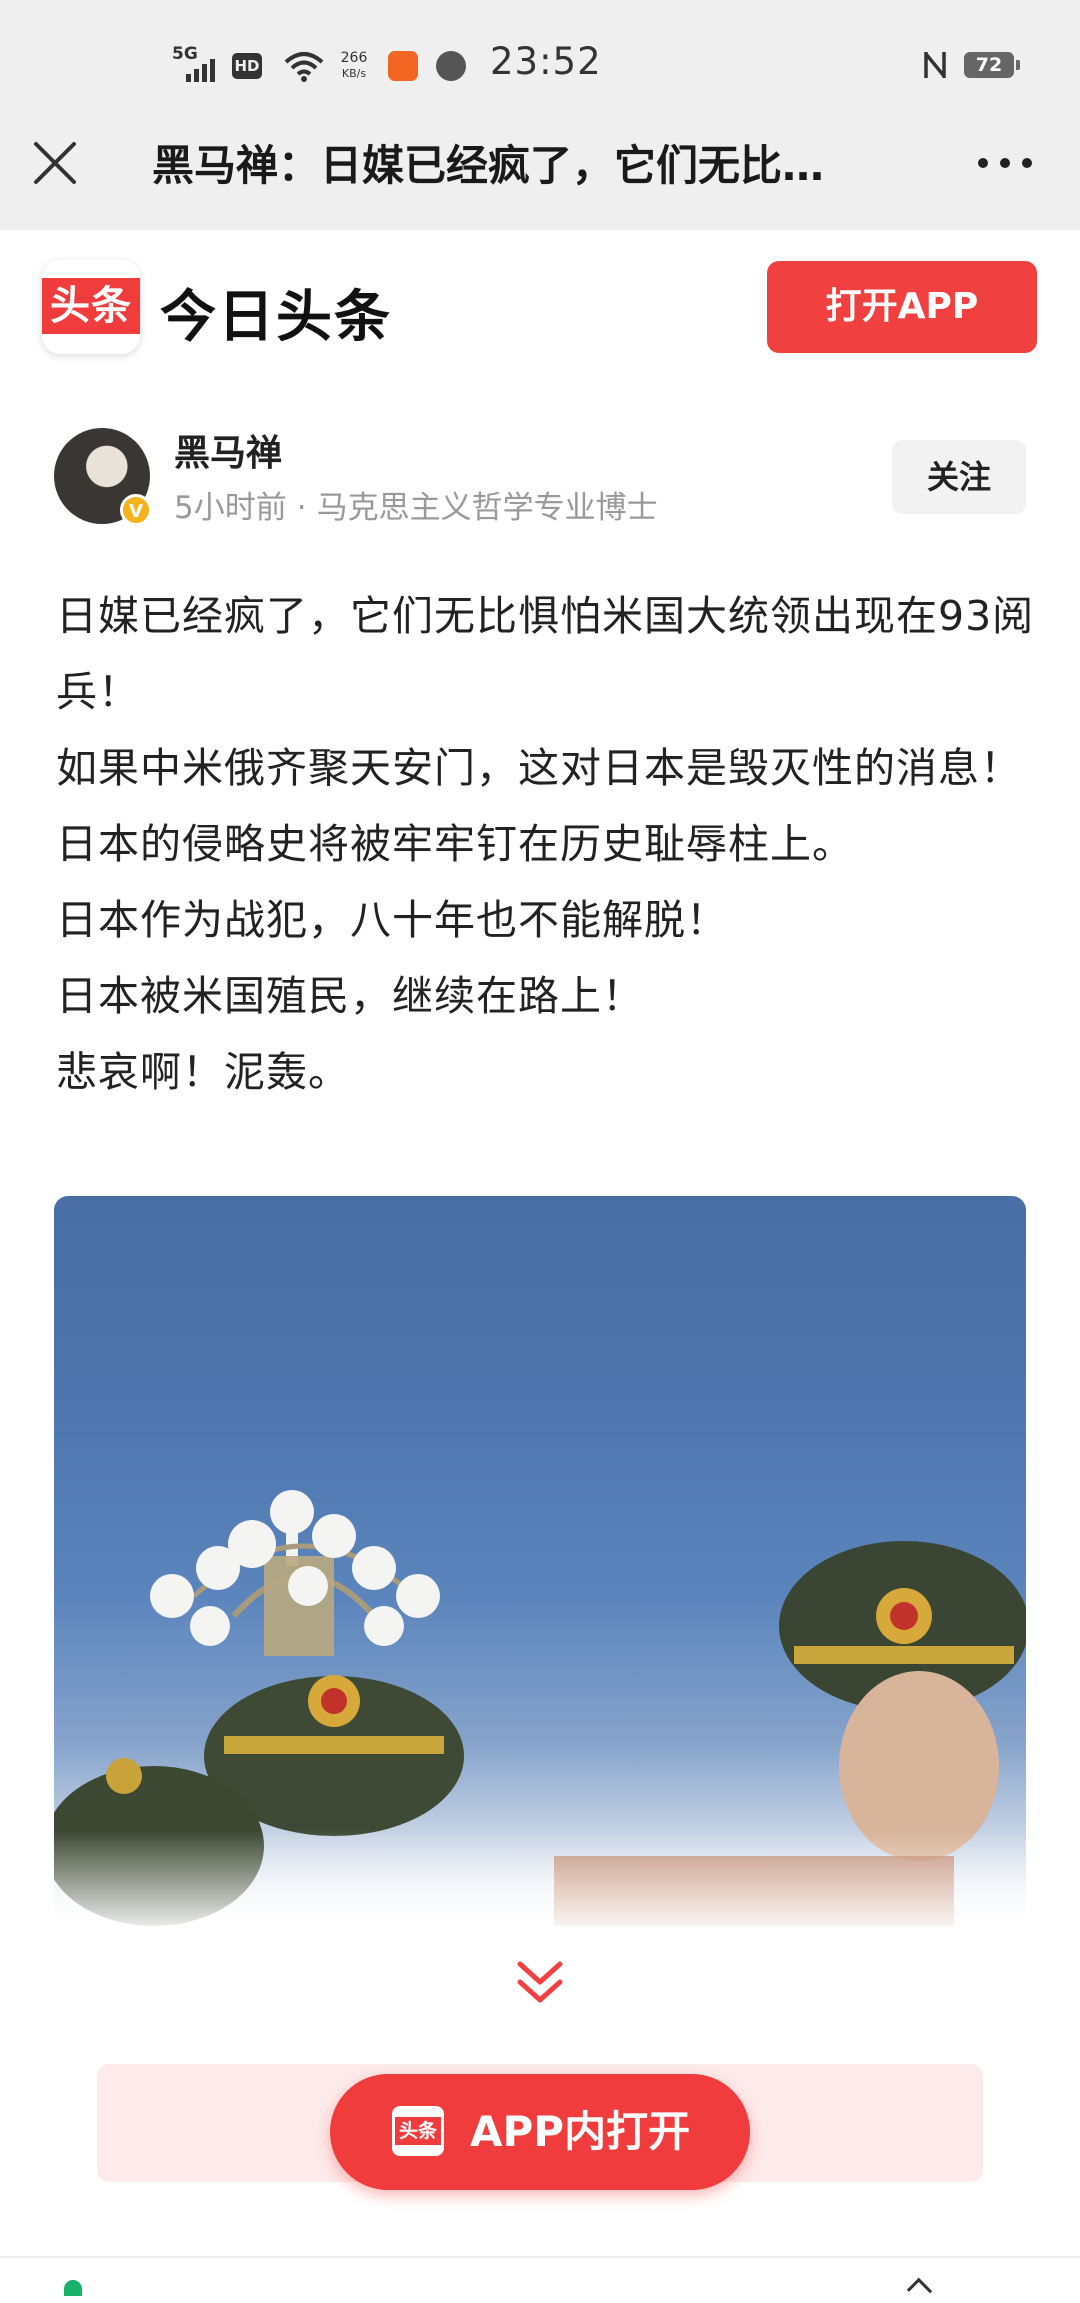 The image size is (1080, 2303). What do you see at coordinates (540, 1983) in the screenshot?
I see `double-chevron-down-icon` at bounding box center [540, 1983].